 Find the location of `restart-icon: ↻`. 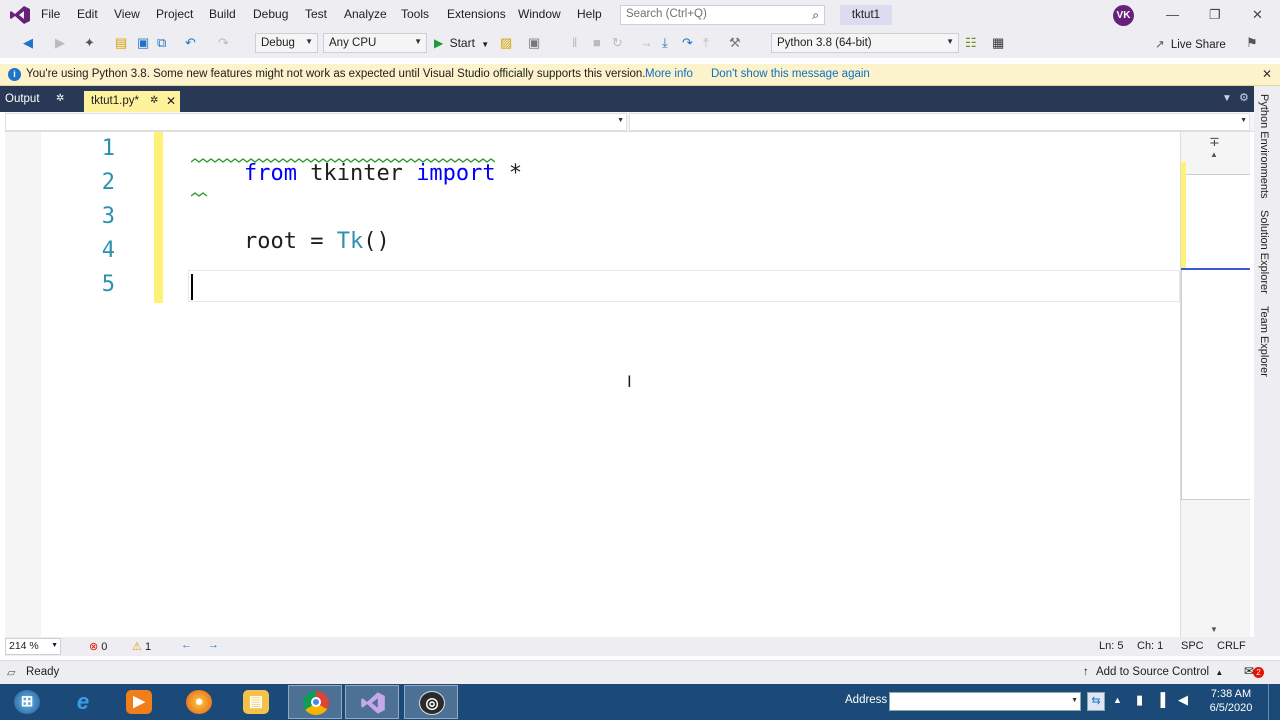

restart-icon: ↻ is located at coordinates (617, 43).